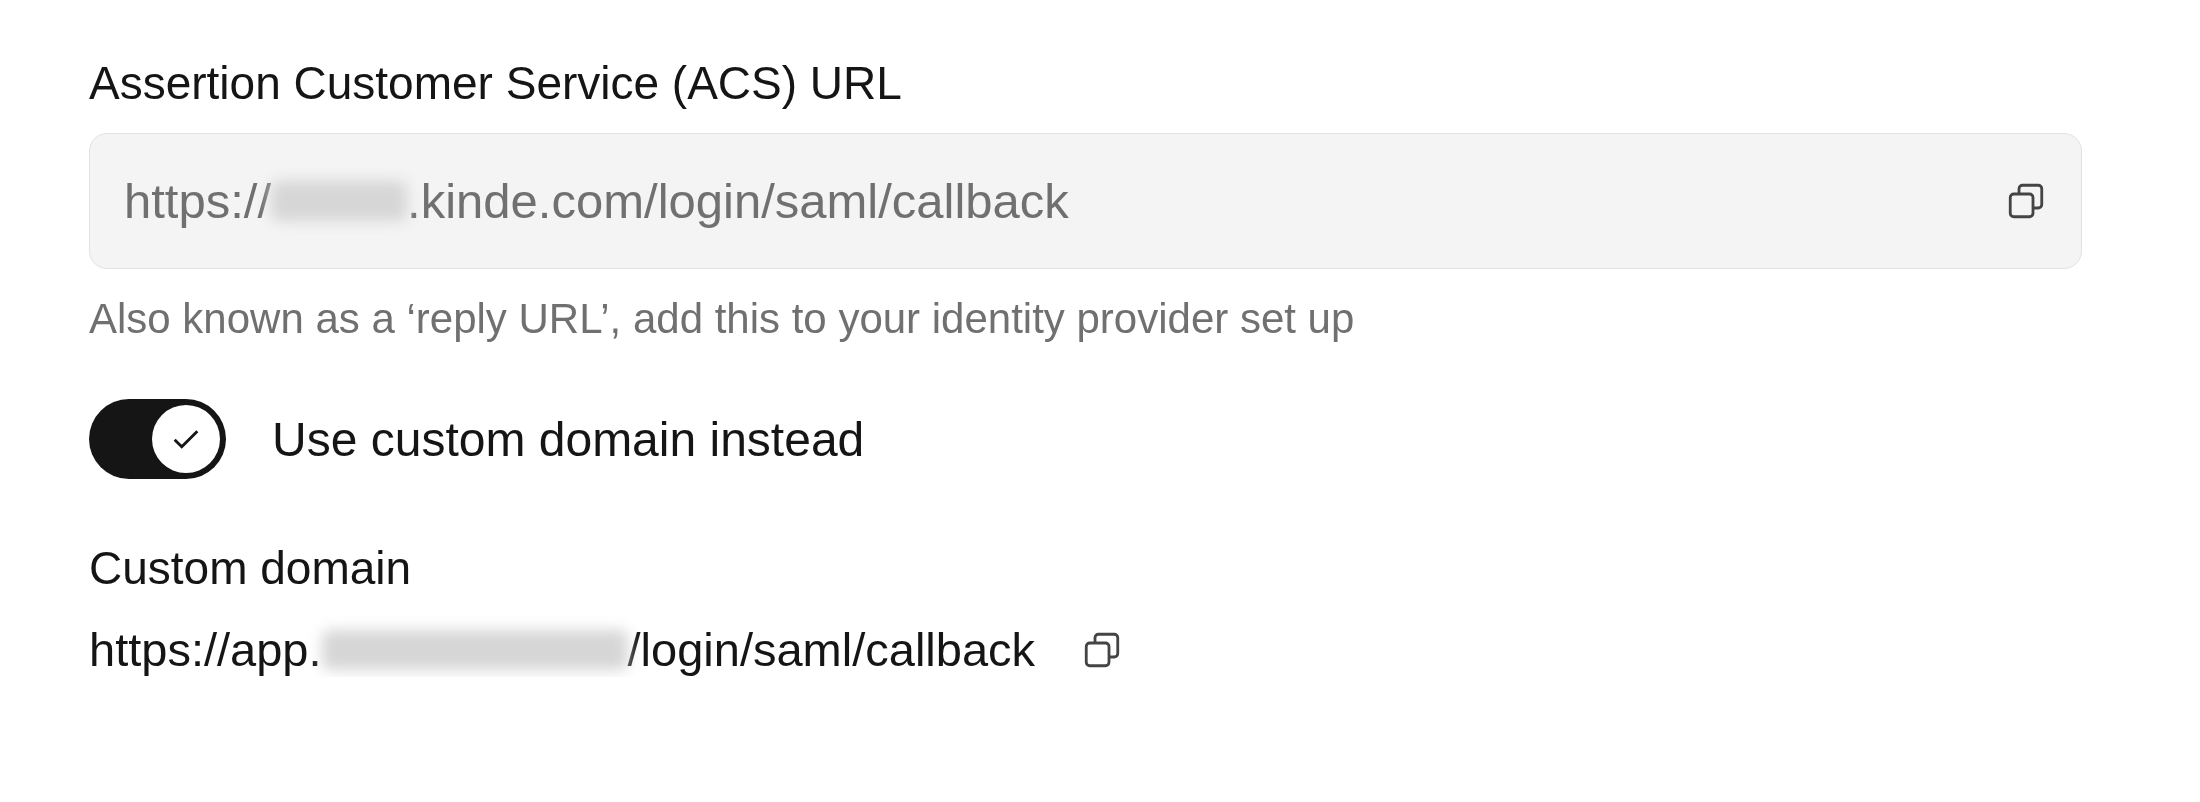 The width and height of the screenshot is (2200, 802). What do you see at coordinates (562, 650) in the screenshot?
I see `url-text: https://app. /login/saml/callback` at bounding box center [562, 650].